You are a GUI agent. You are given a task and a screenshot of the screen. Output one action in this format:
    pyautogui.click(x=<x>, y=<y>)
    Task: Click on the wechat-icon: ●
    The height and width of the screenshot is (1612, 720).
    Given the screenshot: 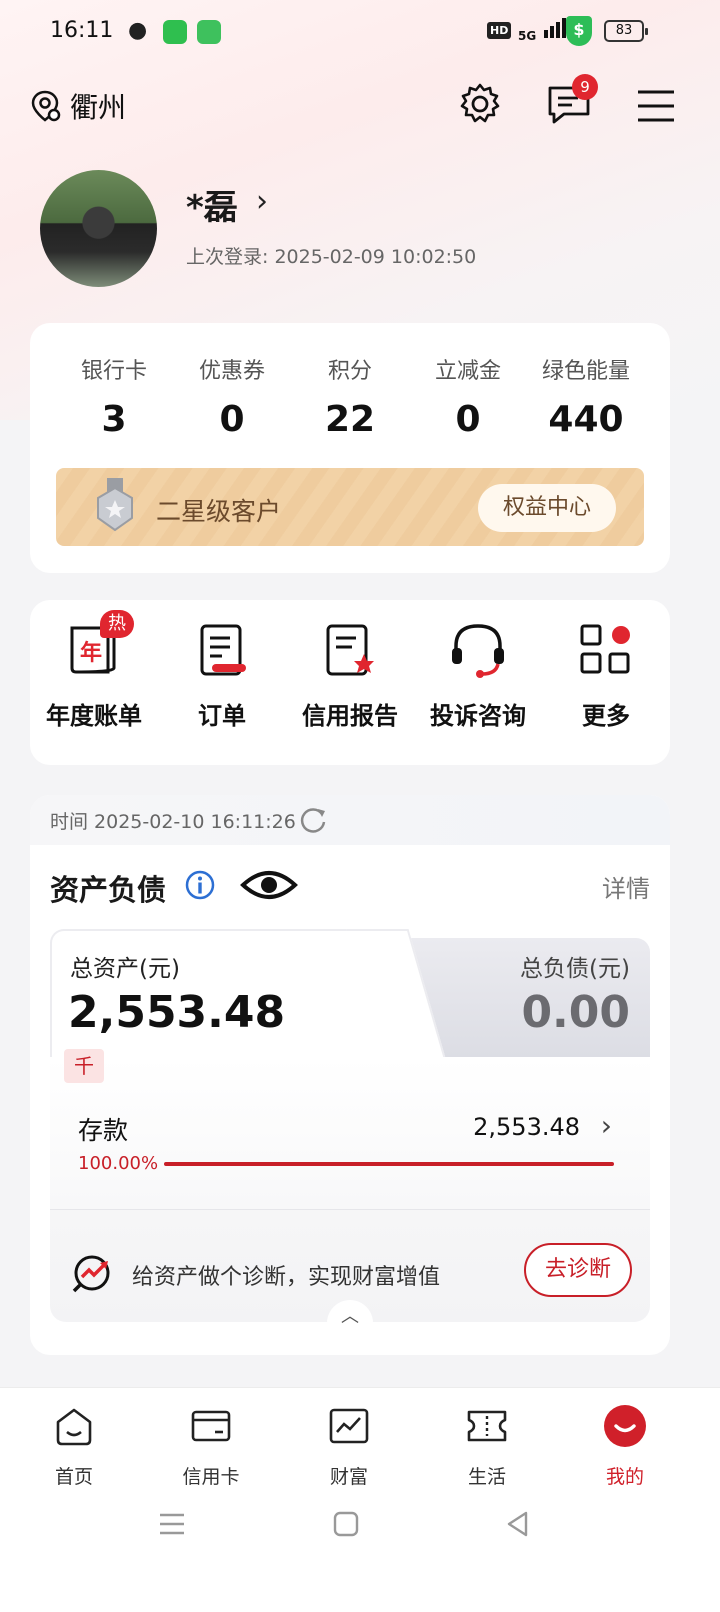 What is the action you would take?
    pyautogui.click(x=138, y=30)
    